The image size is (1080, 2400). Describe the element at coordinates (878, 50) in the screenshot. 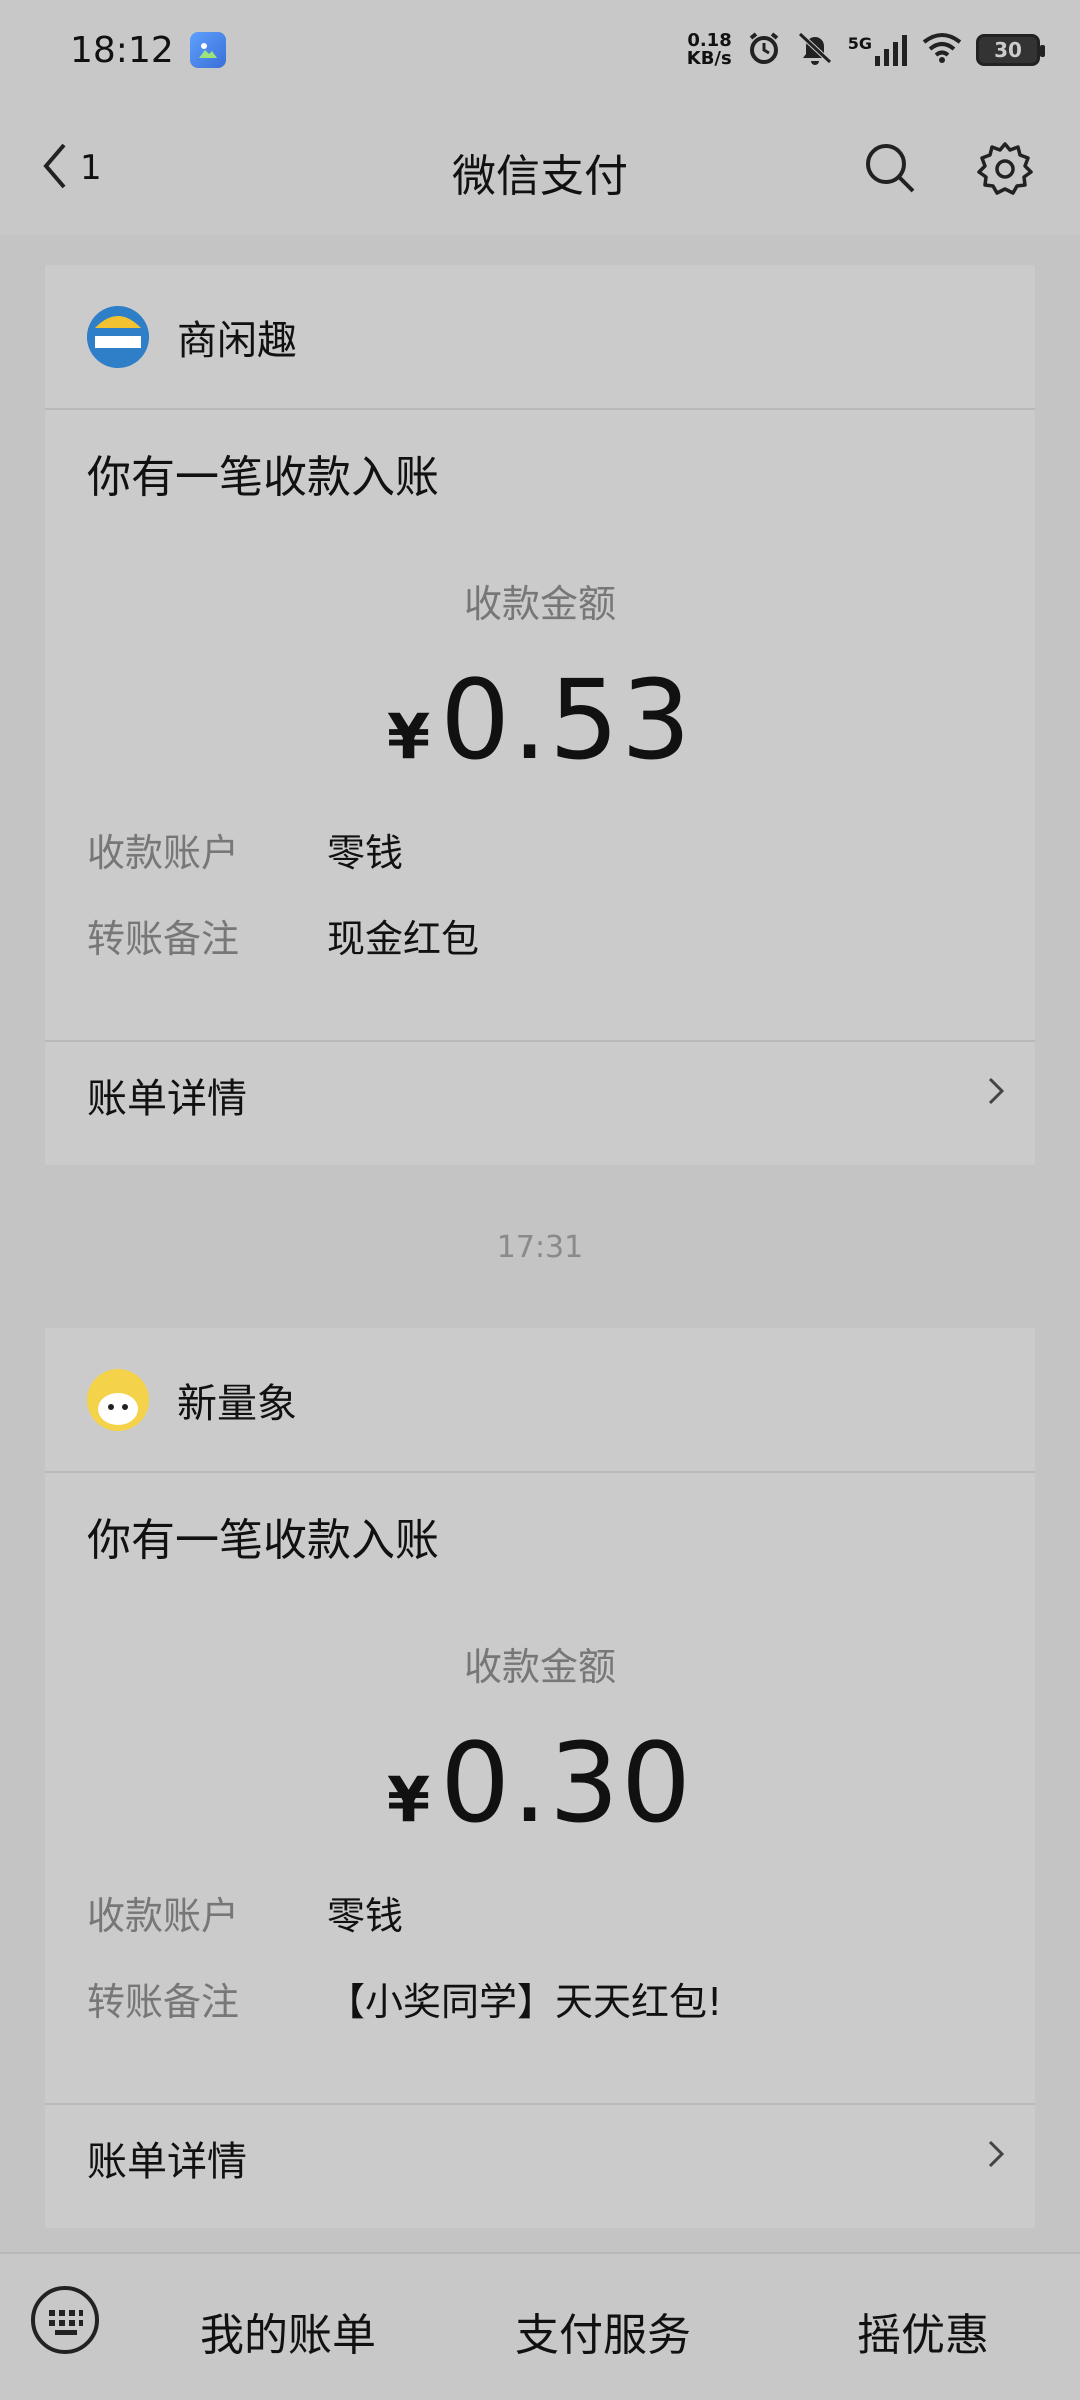

I see `signal-icon: 5G` at that location.